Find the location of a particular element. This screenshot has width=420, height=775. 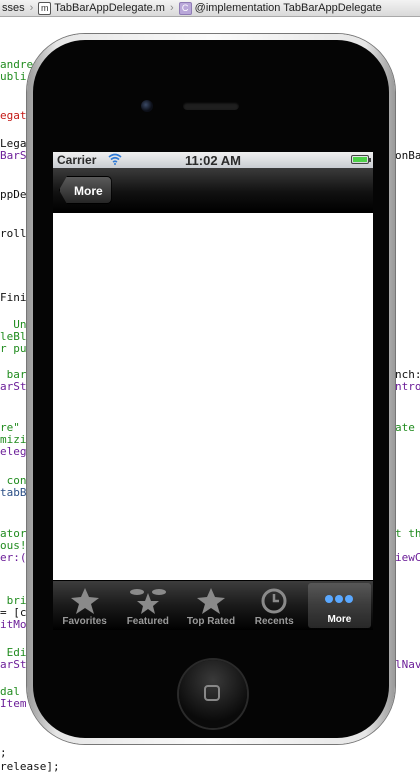

jump-bar-file-segment: m TabBarAppDelegate.m is located at coordinates (101, 8).